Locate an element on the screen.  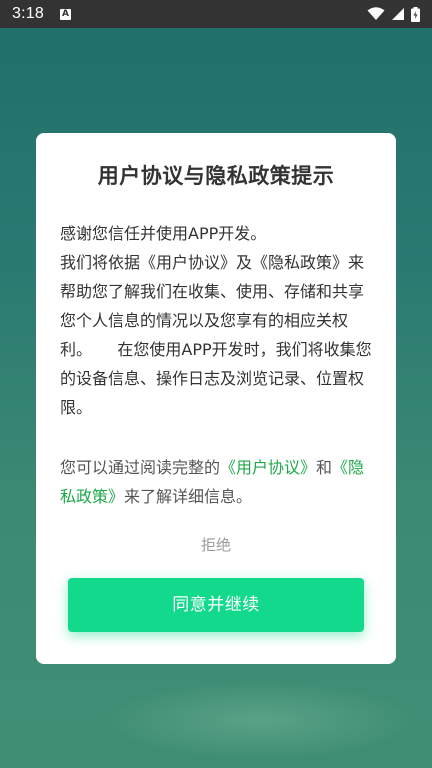
status-icons is located at coordinates (393, 14).